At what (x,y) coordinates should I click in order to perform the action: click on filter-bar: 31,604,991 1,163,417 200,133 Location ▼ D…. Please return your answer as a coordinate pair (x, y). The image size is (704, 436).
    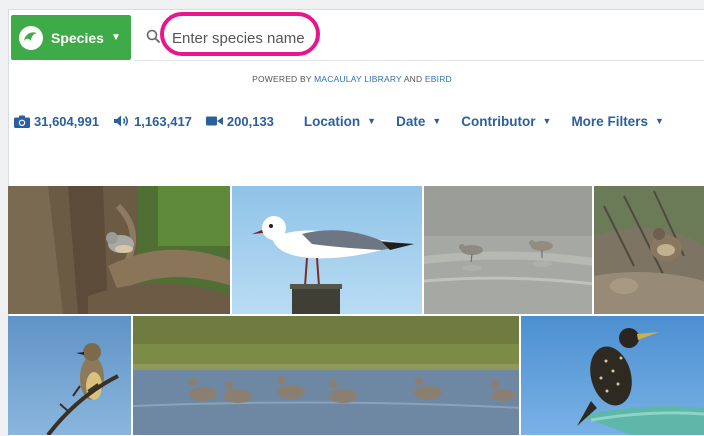
    Looking at the image, I should click on (359, 121).